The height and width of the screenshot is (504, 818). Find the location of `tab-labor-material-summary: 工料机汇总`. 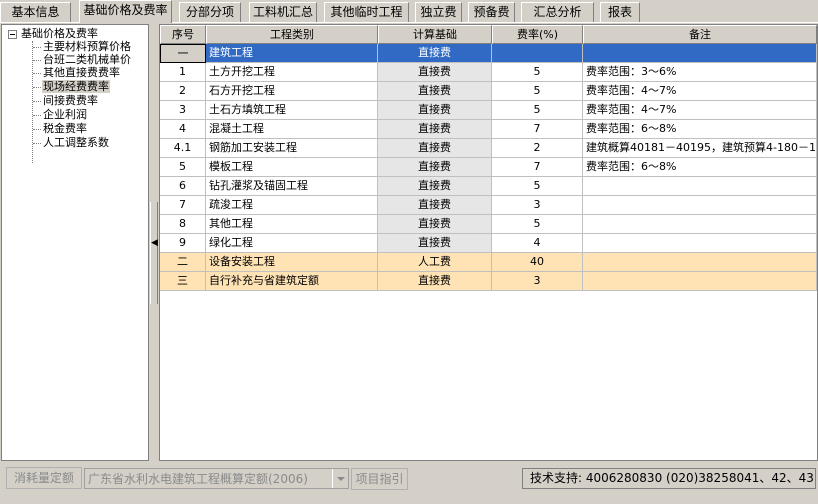

tab-labor-material-summary: 工料机汇总 is located at coordinates (283, 12).